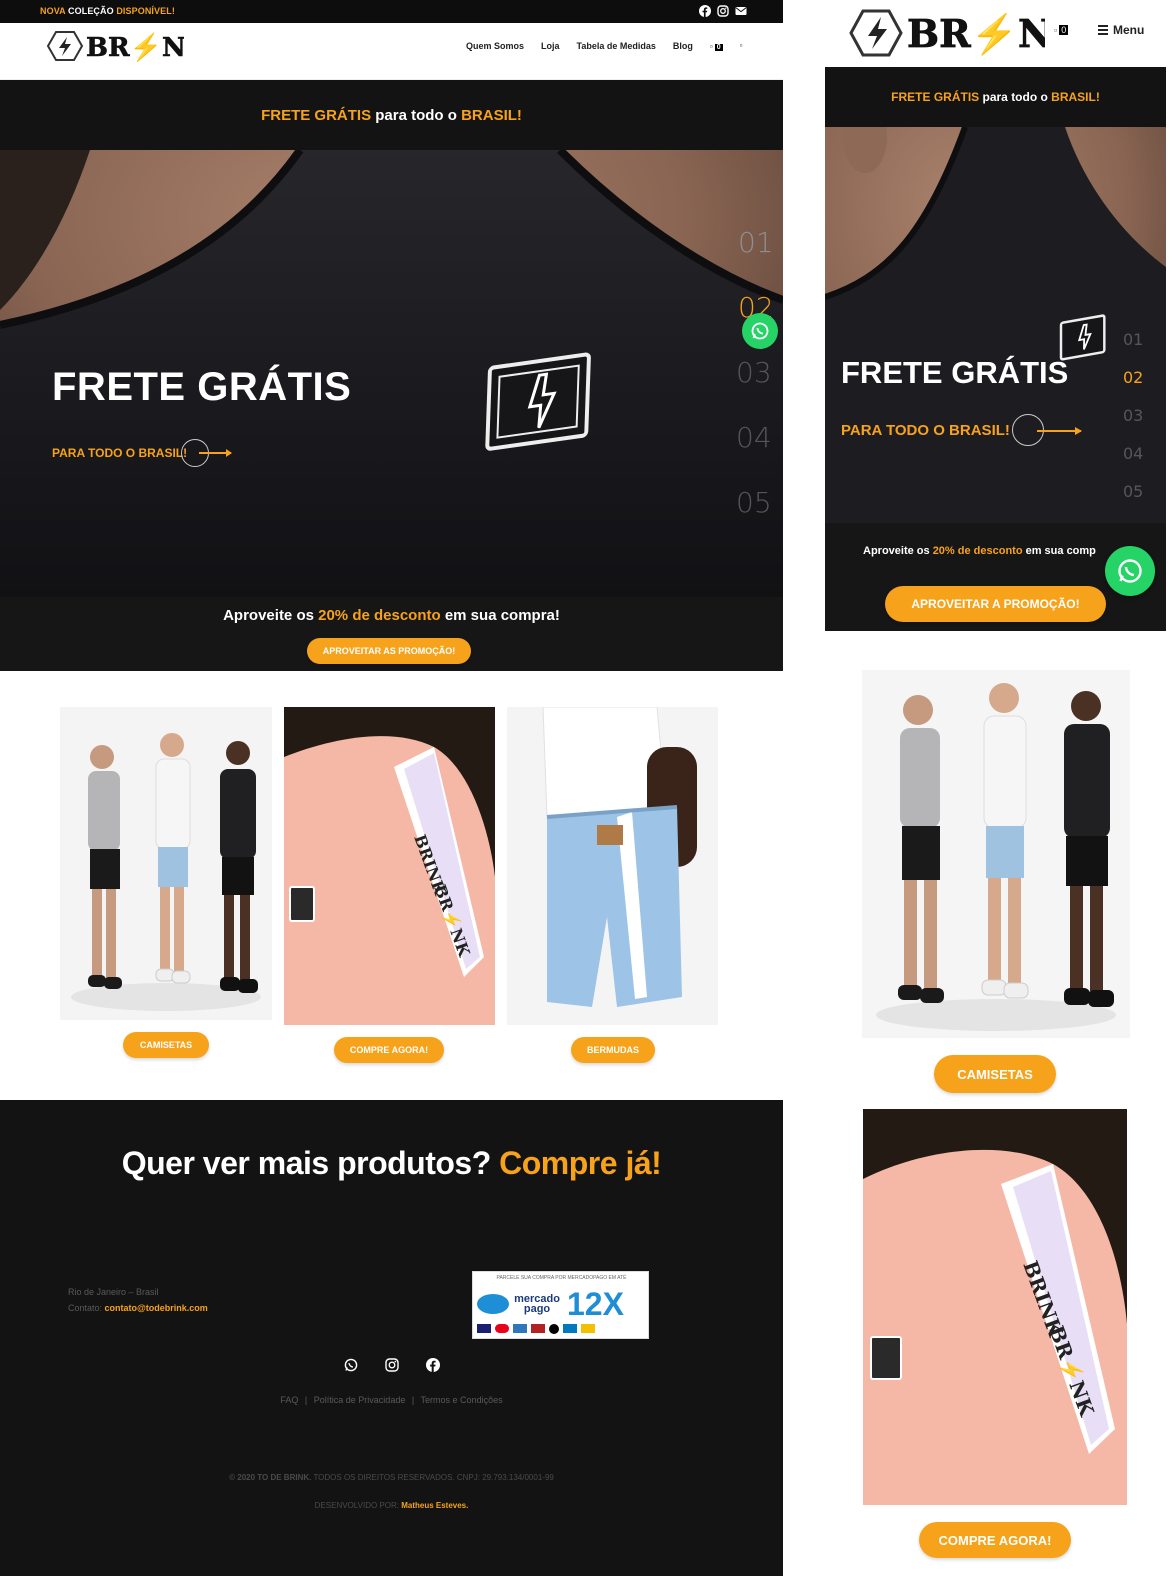 The height and width of the screenshot is (1576, 1172). Describe the element at coordinates (612, 866) in the screenshot. I see `product-image-bermudas` at that location.